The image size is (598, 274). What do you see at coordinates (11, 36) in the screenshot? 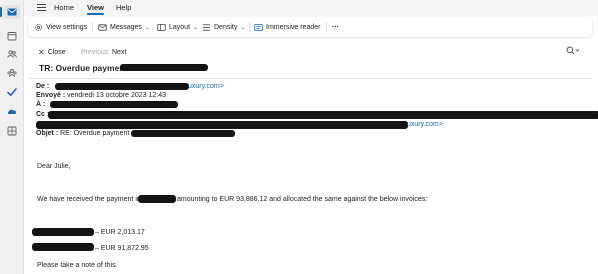
I see `calendar-icon` at bounding box center [11, 36].